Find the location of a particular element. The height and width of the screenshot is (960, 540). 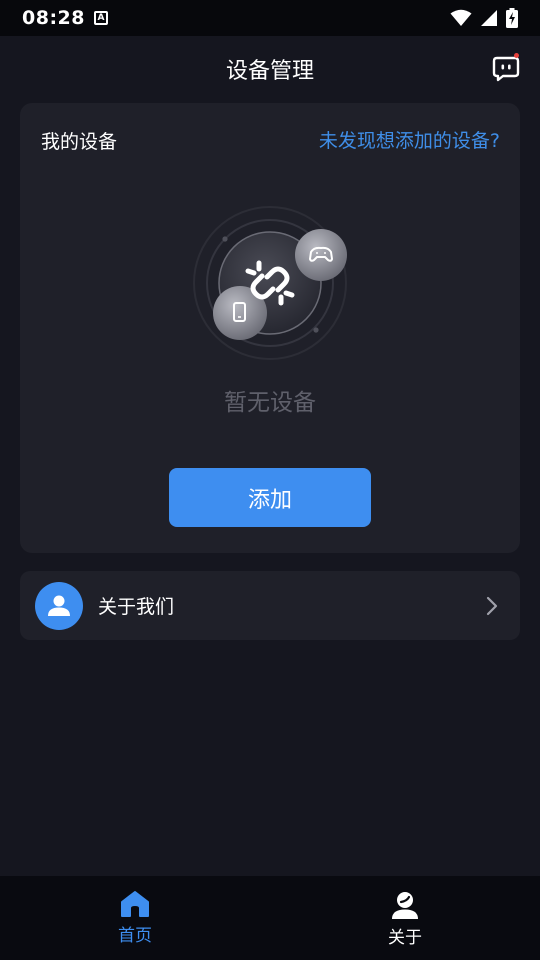

status-time: 08:28 is located at coordinates (53, 18).